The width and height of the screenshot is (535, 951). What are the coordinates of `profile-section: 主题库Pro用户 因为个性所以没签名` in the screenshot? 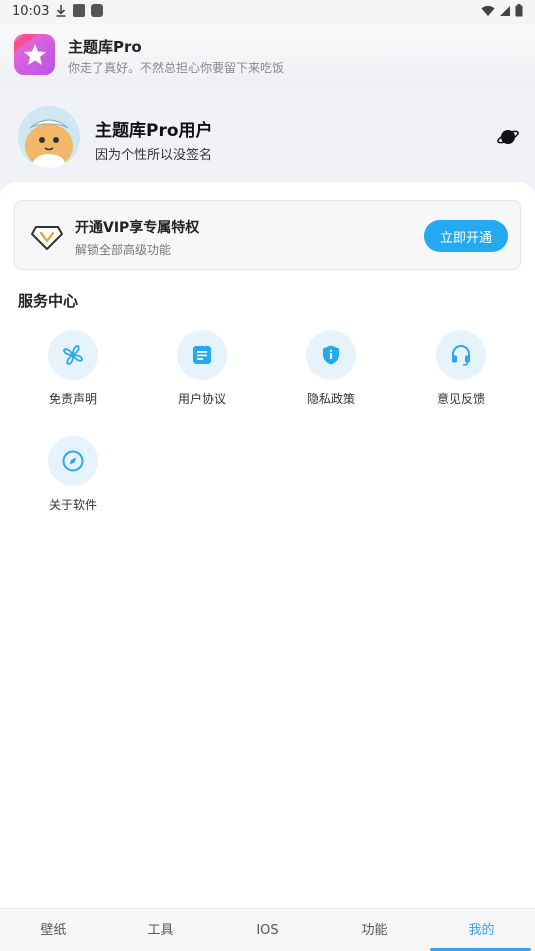 It's located at (267, 138).